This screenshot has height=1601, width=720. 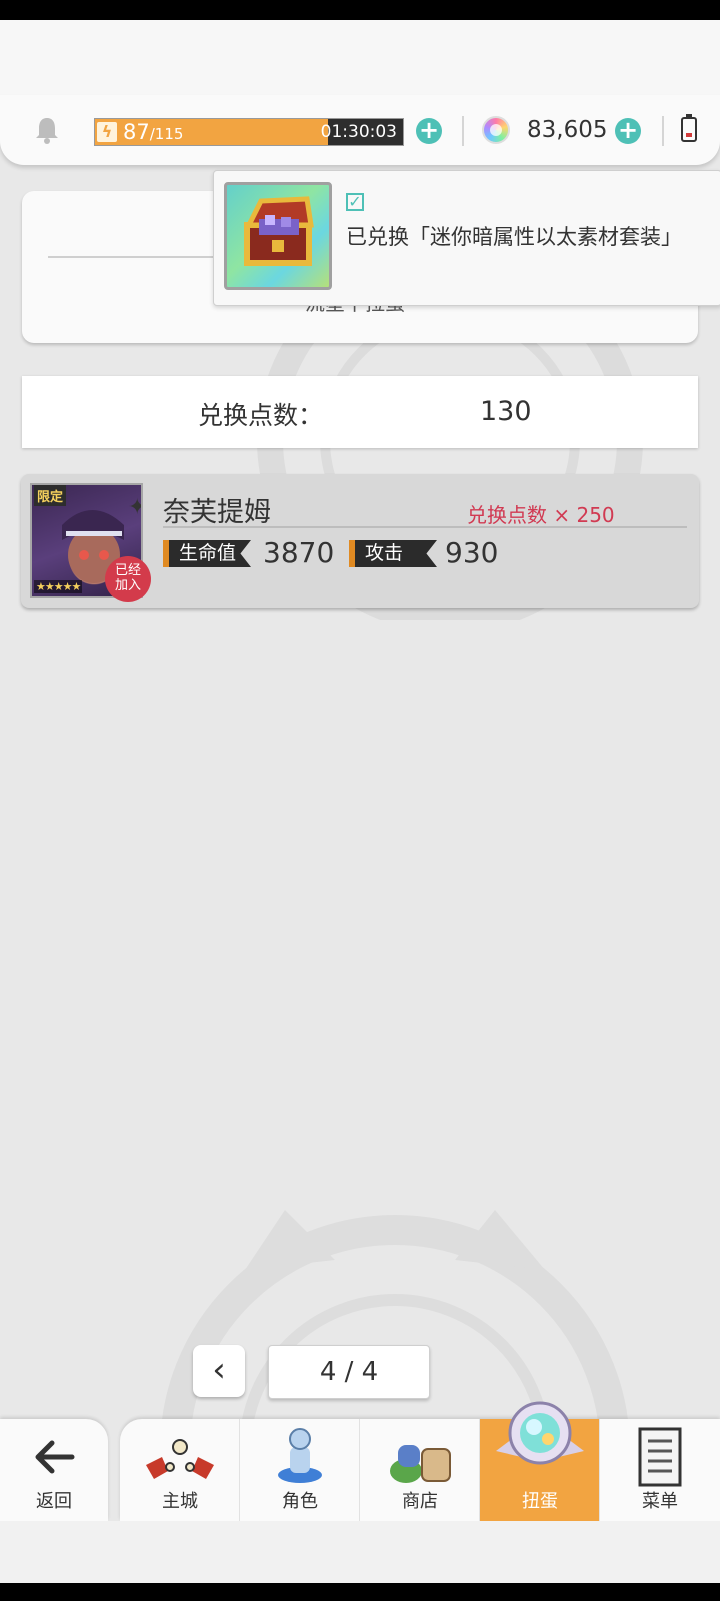 I want to click on exchange-cost: 兑换点数 × 250, so click(x=541, y=515).